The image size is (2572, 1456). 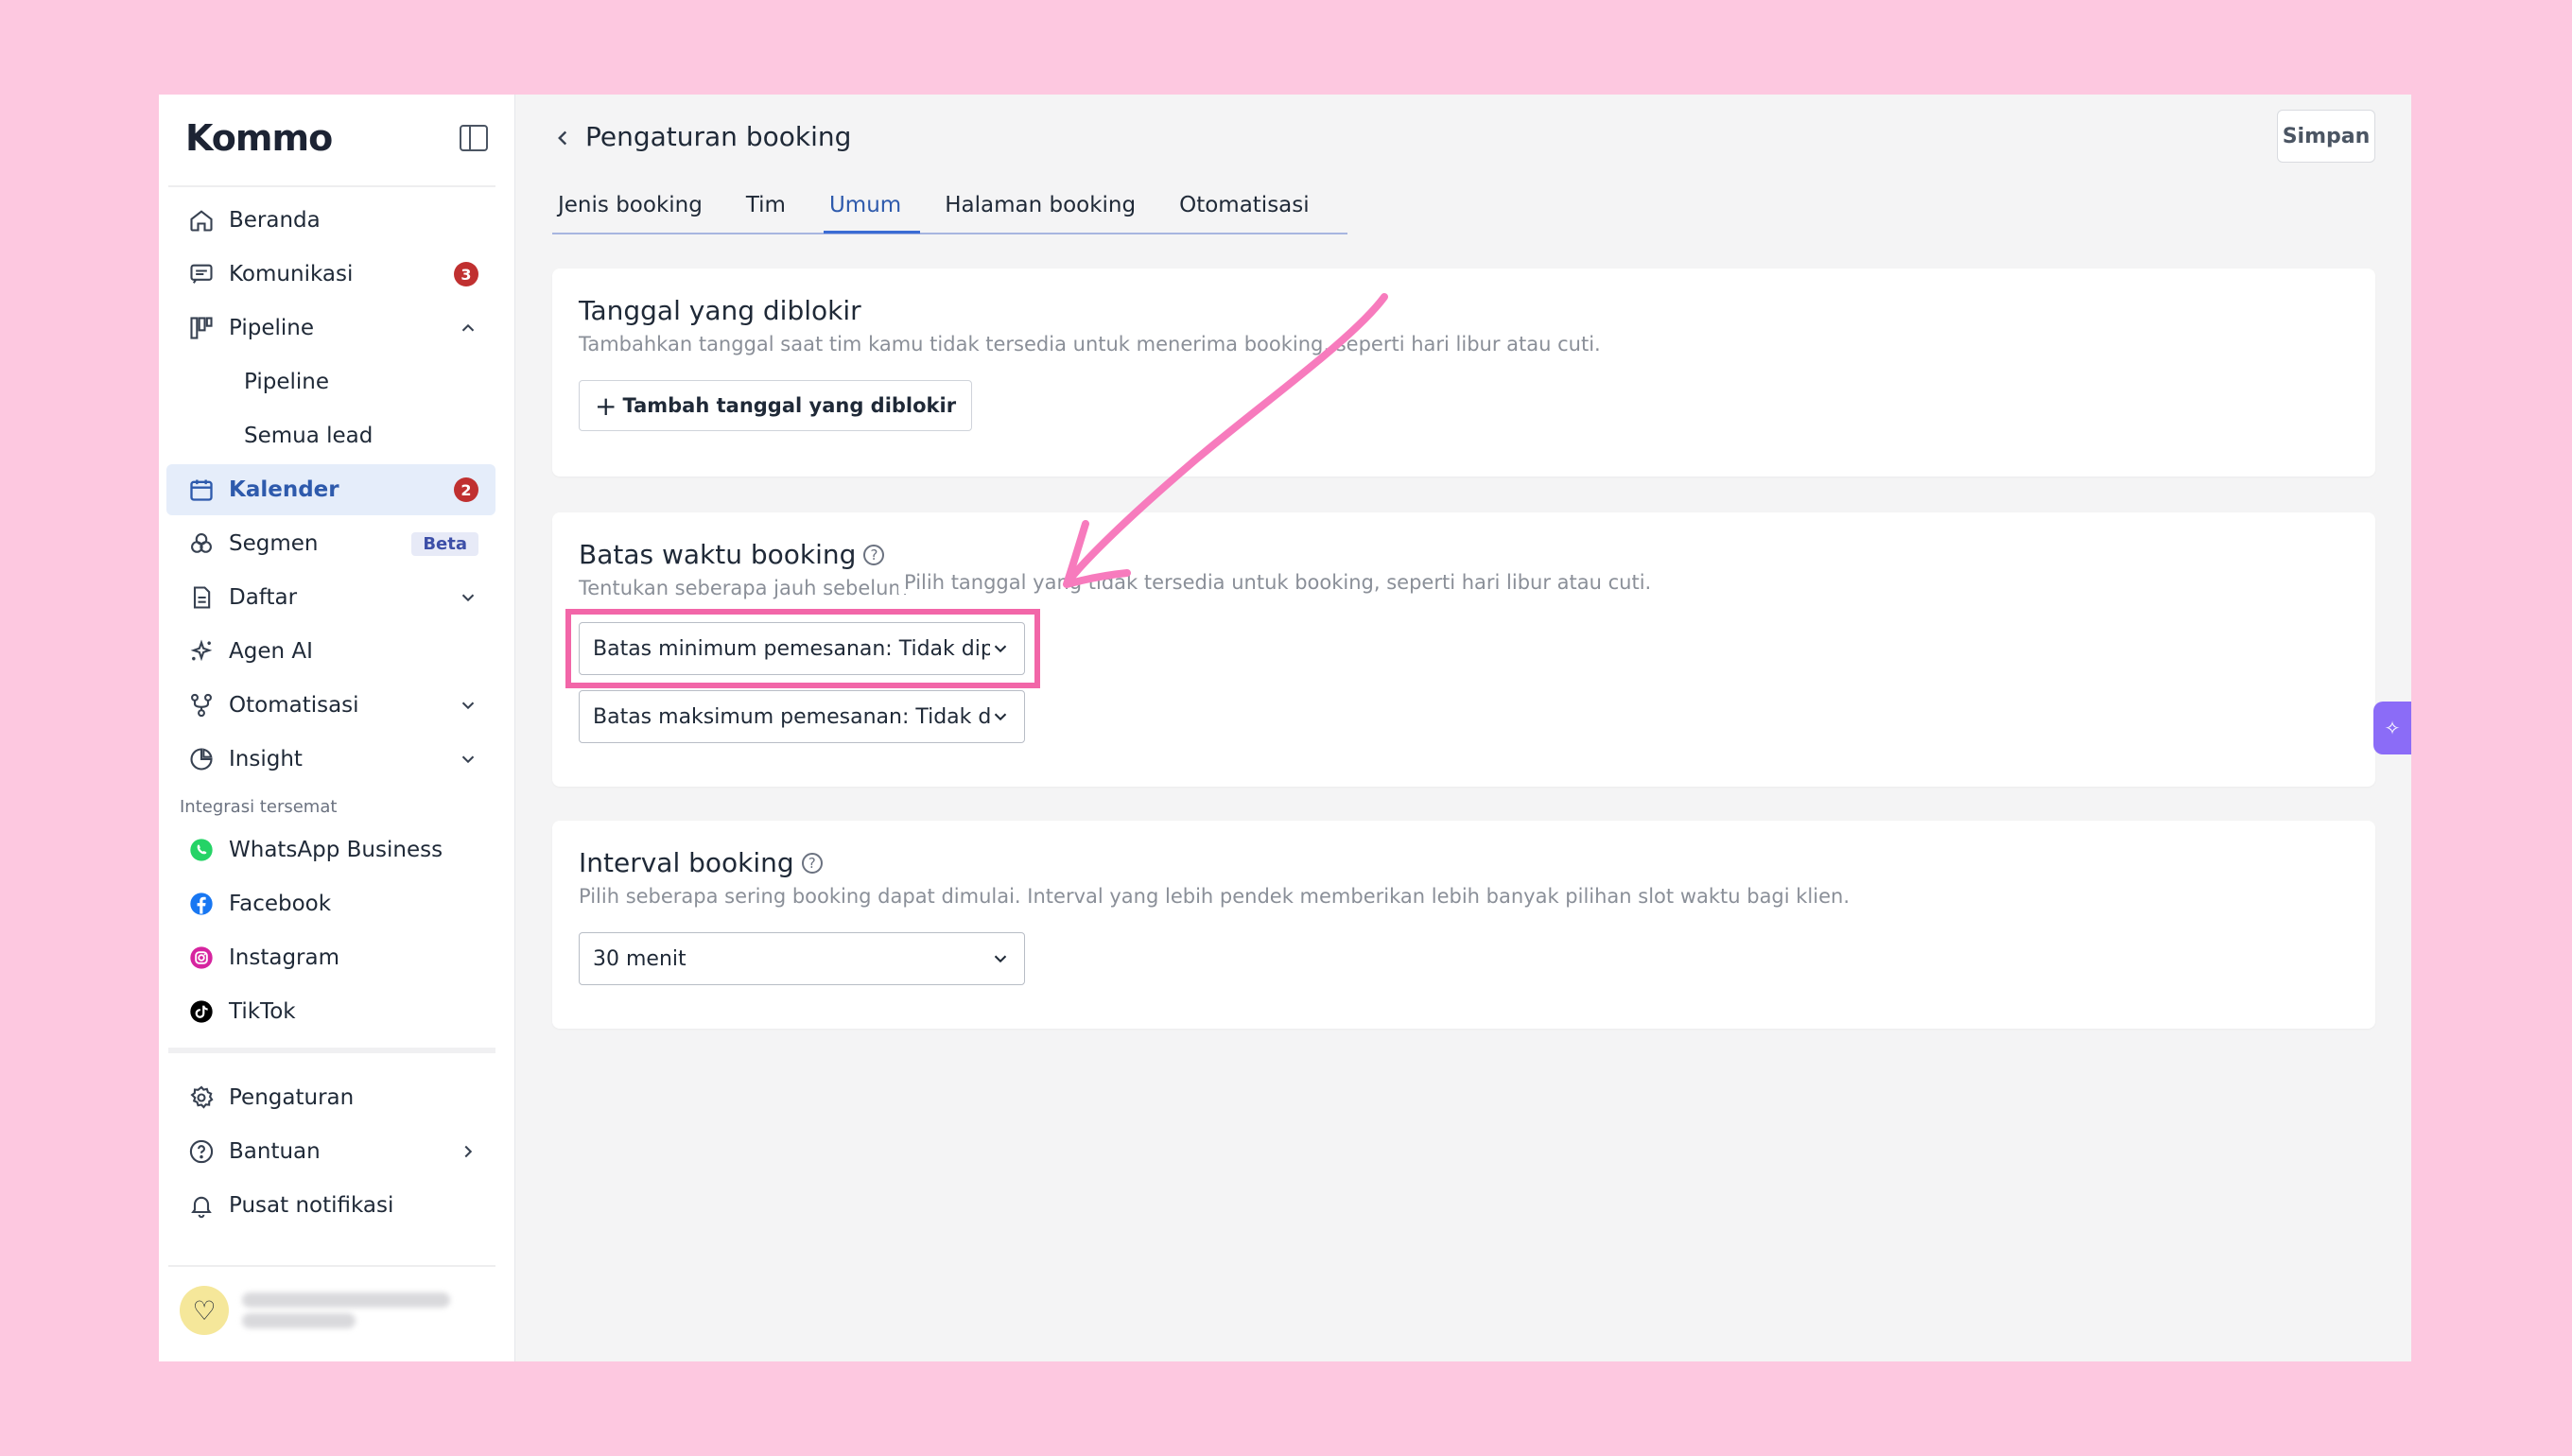 I want to click on ai-assistant-button: ✧, so click(x=2392, y=728).